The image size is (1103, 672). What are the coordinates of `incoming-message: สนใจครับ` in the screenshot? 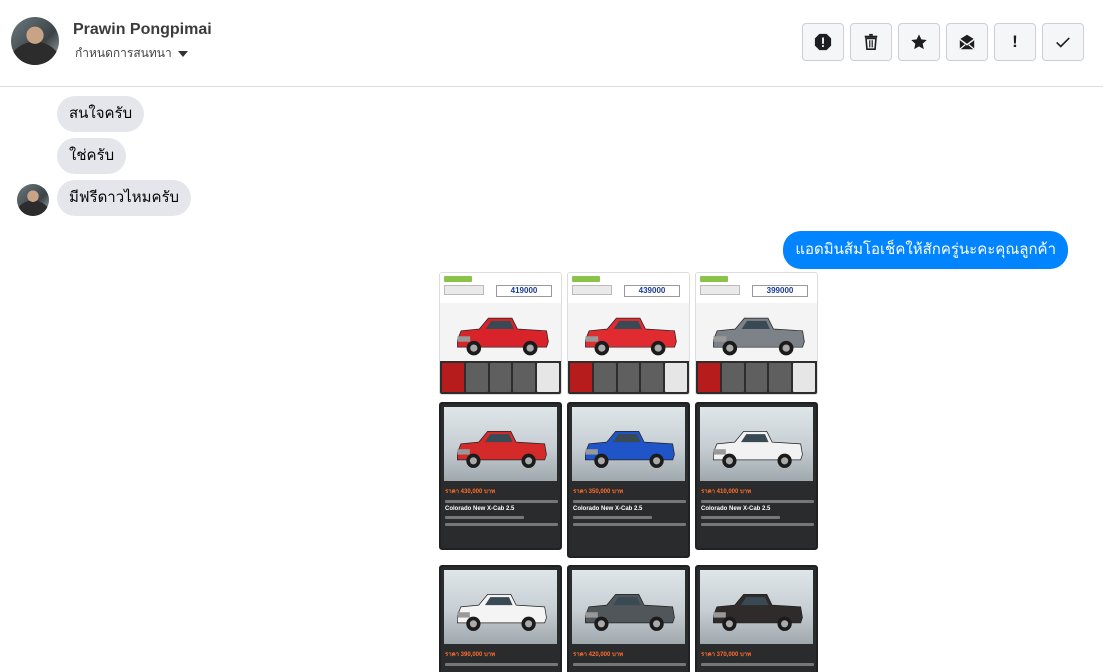 It's located at (101, 114).